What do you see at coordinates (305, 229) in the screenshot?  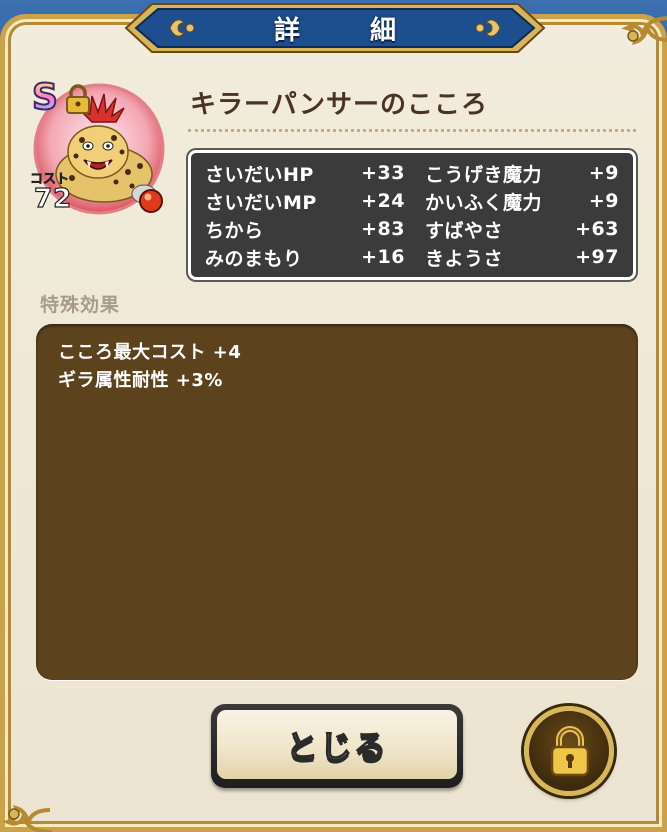 I see `stat-row: ちから +83` at bounding box center [305, 229].